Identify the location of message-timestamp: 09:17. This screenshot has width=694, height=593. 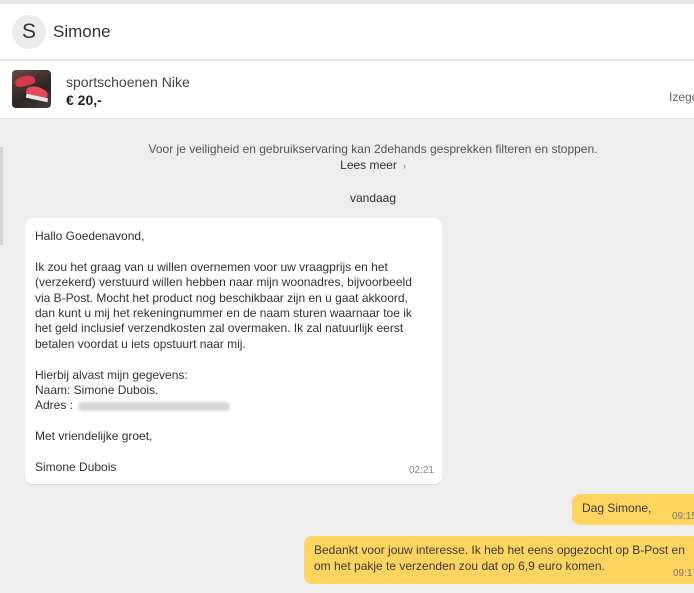
(683, 573).